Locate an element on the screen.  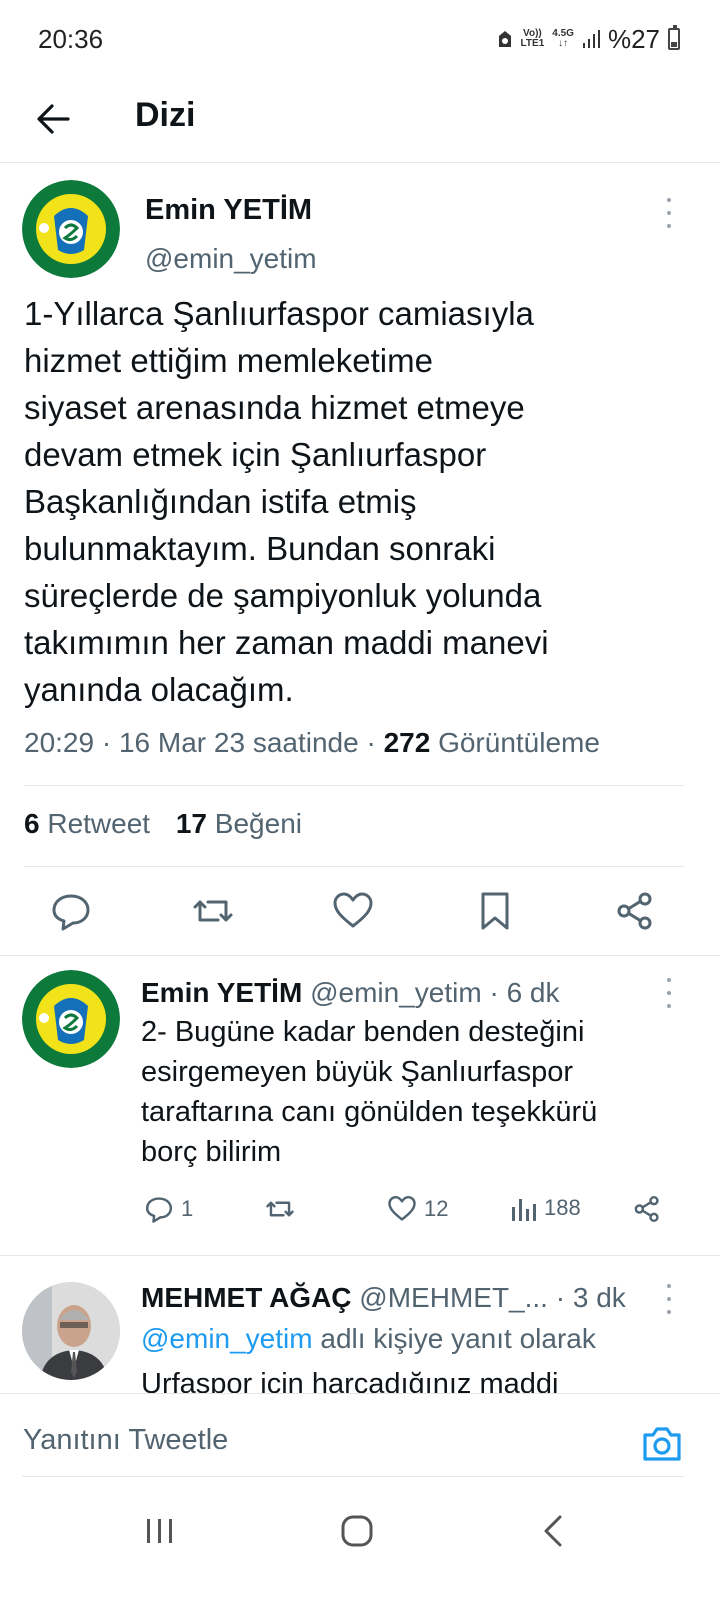
battery-percent: %27 is located at coordinates (633, 38).